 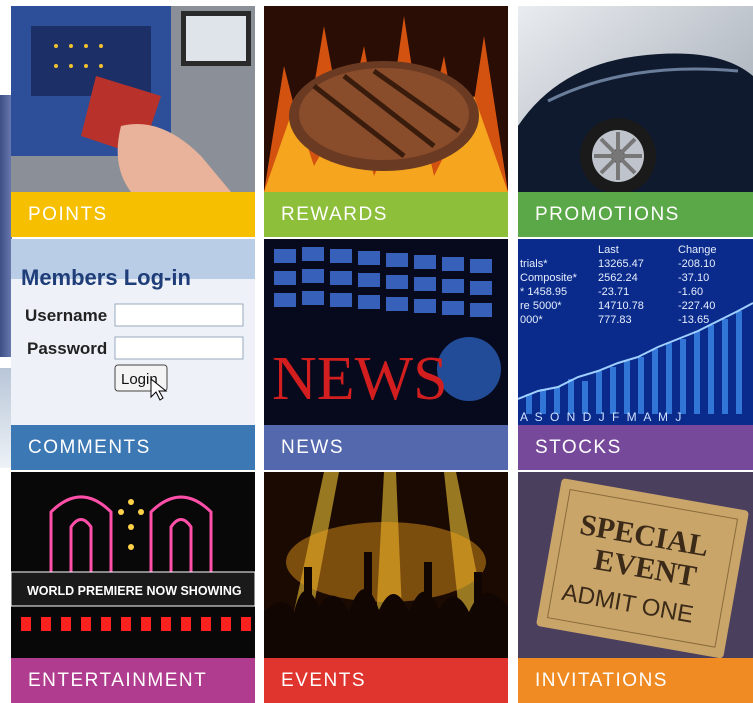 What do you see at coordinates (635, 447) in the screenshot?
I see `tile-label: STOCKS` at bounding box center [635, 447].